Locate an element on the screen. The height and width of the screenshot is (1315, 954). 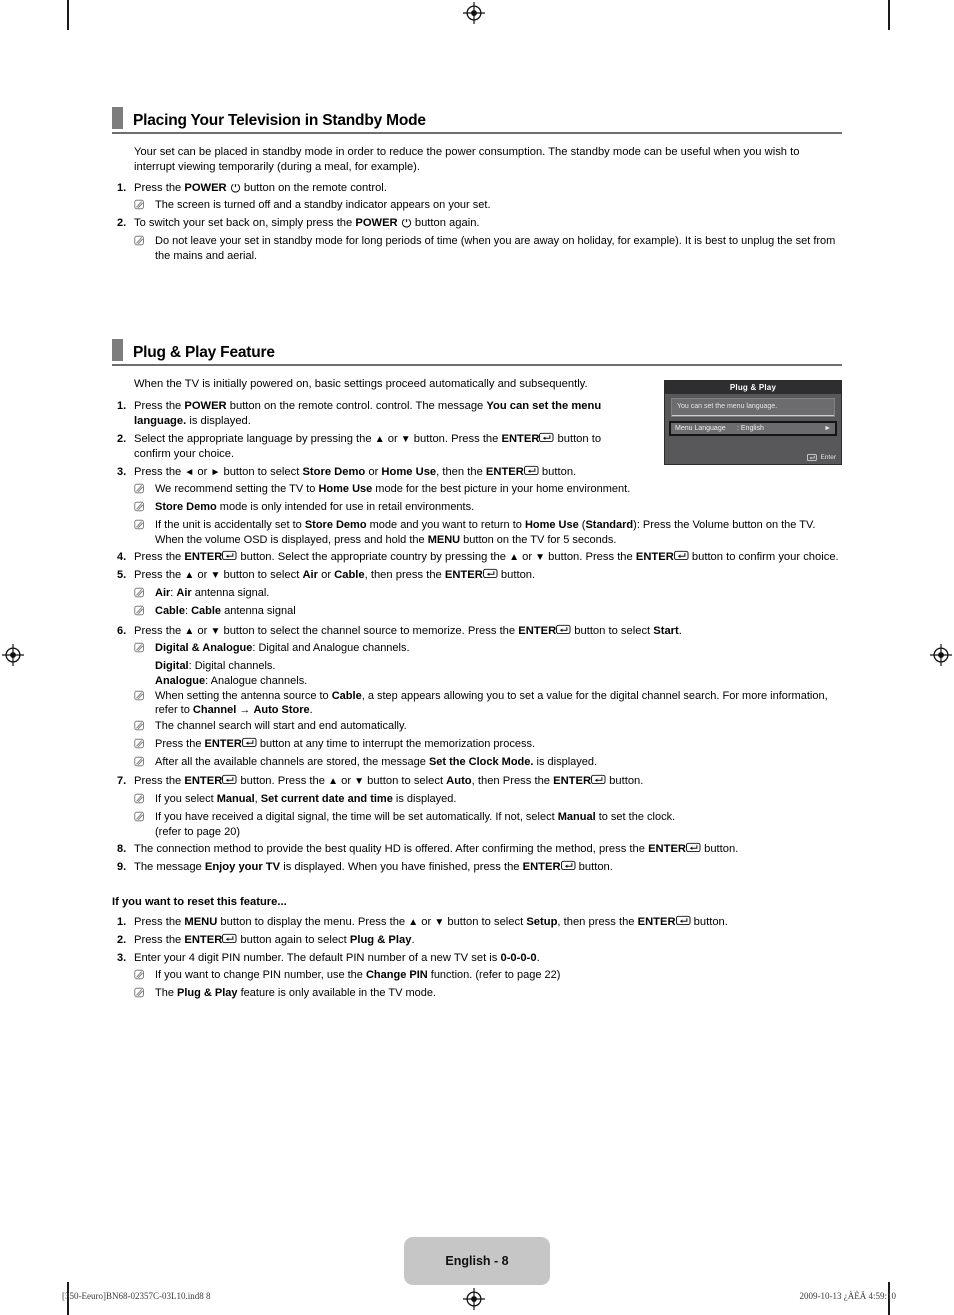
section-marker is located at coordinates (117, 350).